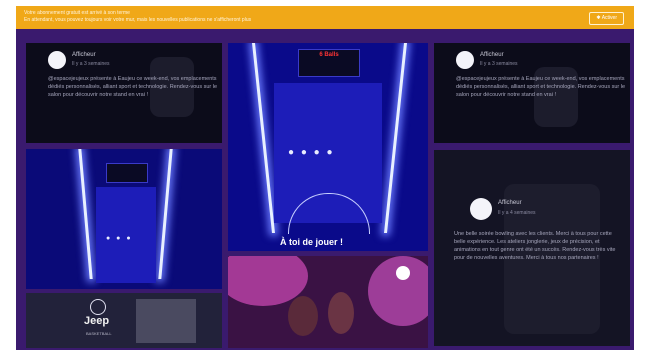 This screenshot has height=353, width=647. Describe the element at coordinates (403, 273) in the screenshot. I see `lamp-icon` at that location.